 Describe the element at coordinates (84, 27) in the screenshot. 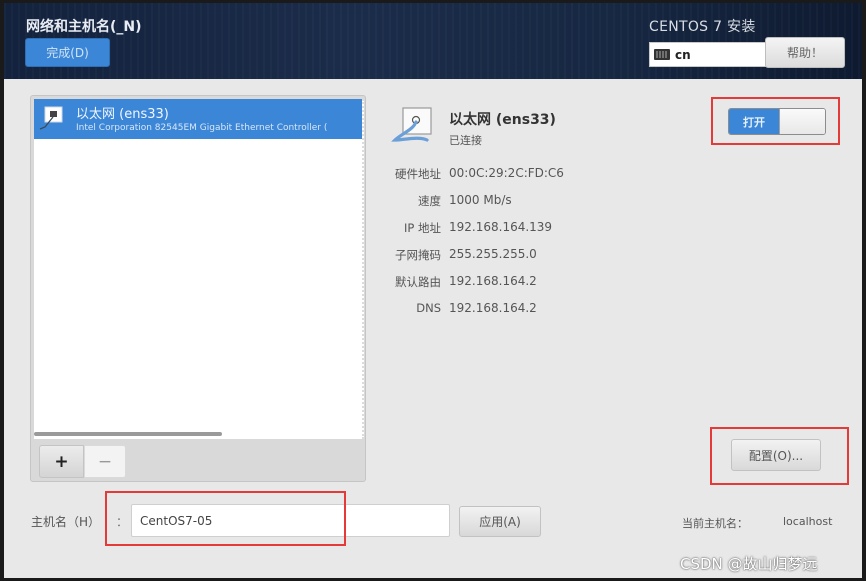

I see `page-title: 网络和主机名(_N)` at that location.